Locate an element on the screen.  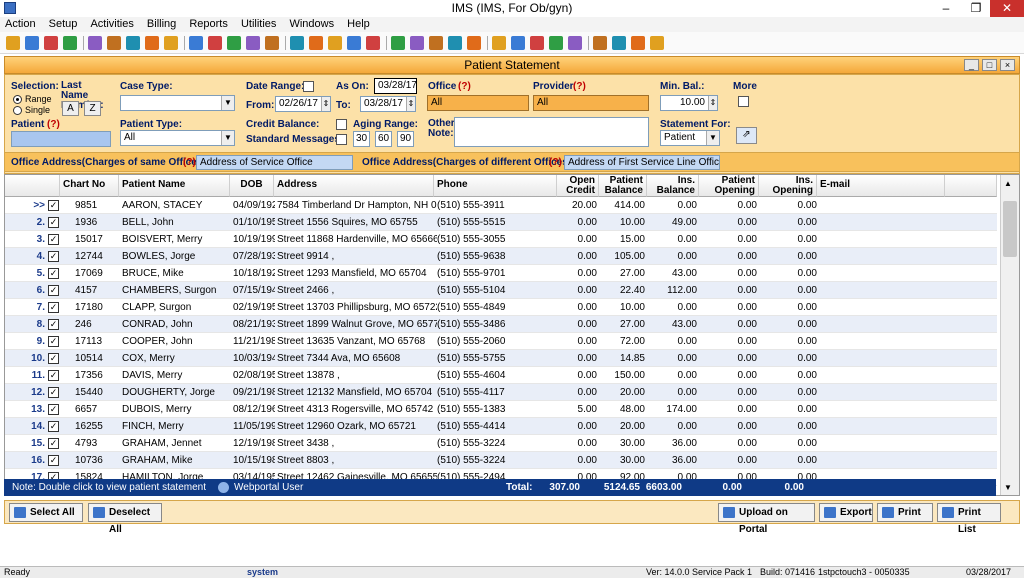
credit-balance-checkbox is located at coordinates (341, 124).